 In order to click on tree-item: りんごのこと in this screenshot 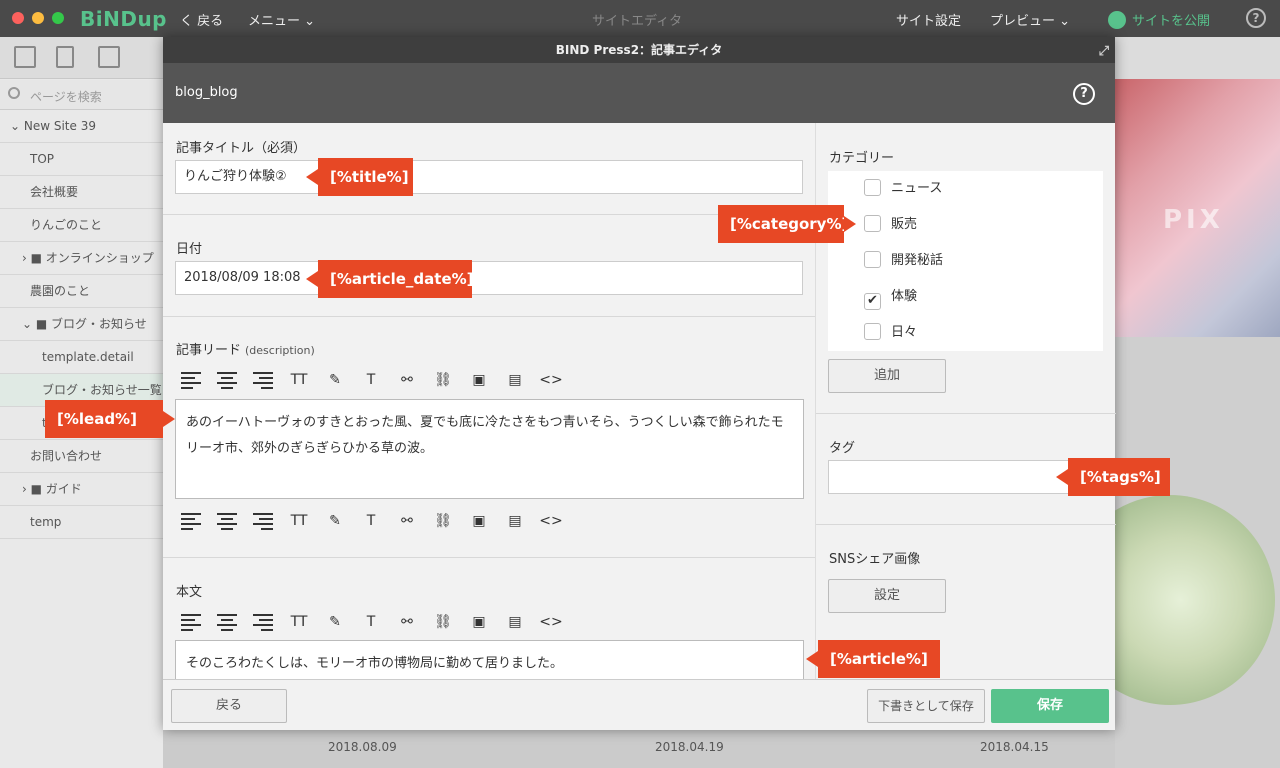, I will do `click(81, 225)`.